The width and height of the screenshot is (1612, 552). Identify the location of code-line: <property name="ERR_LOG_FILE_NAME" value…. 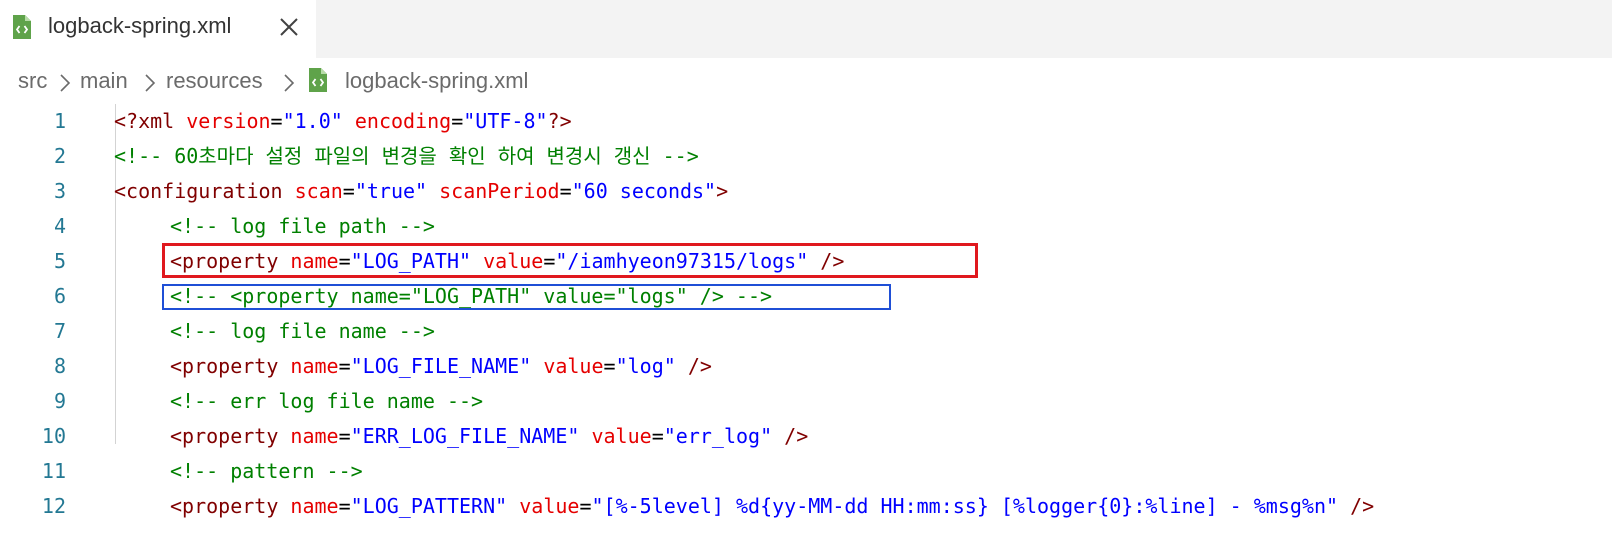
(461, 436).